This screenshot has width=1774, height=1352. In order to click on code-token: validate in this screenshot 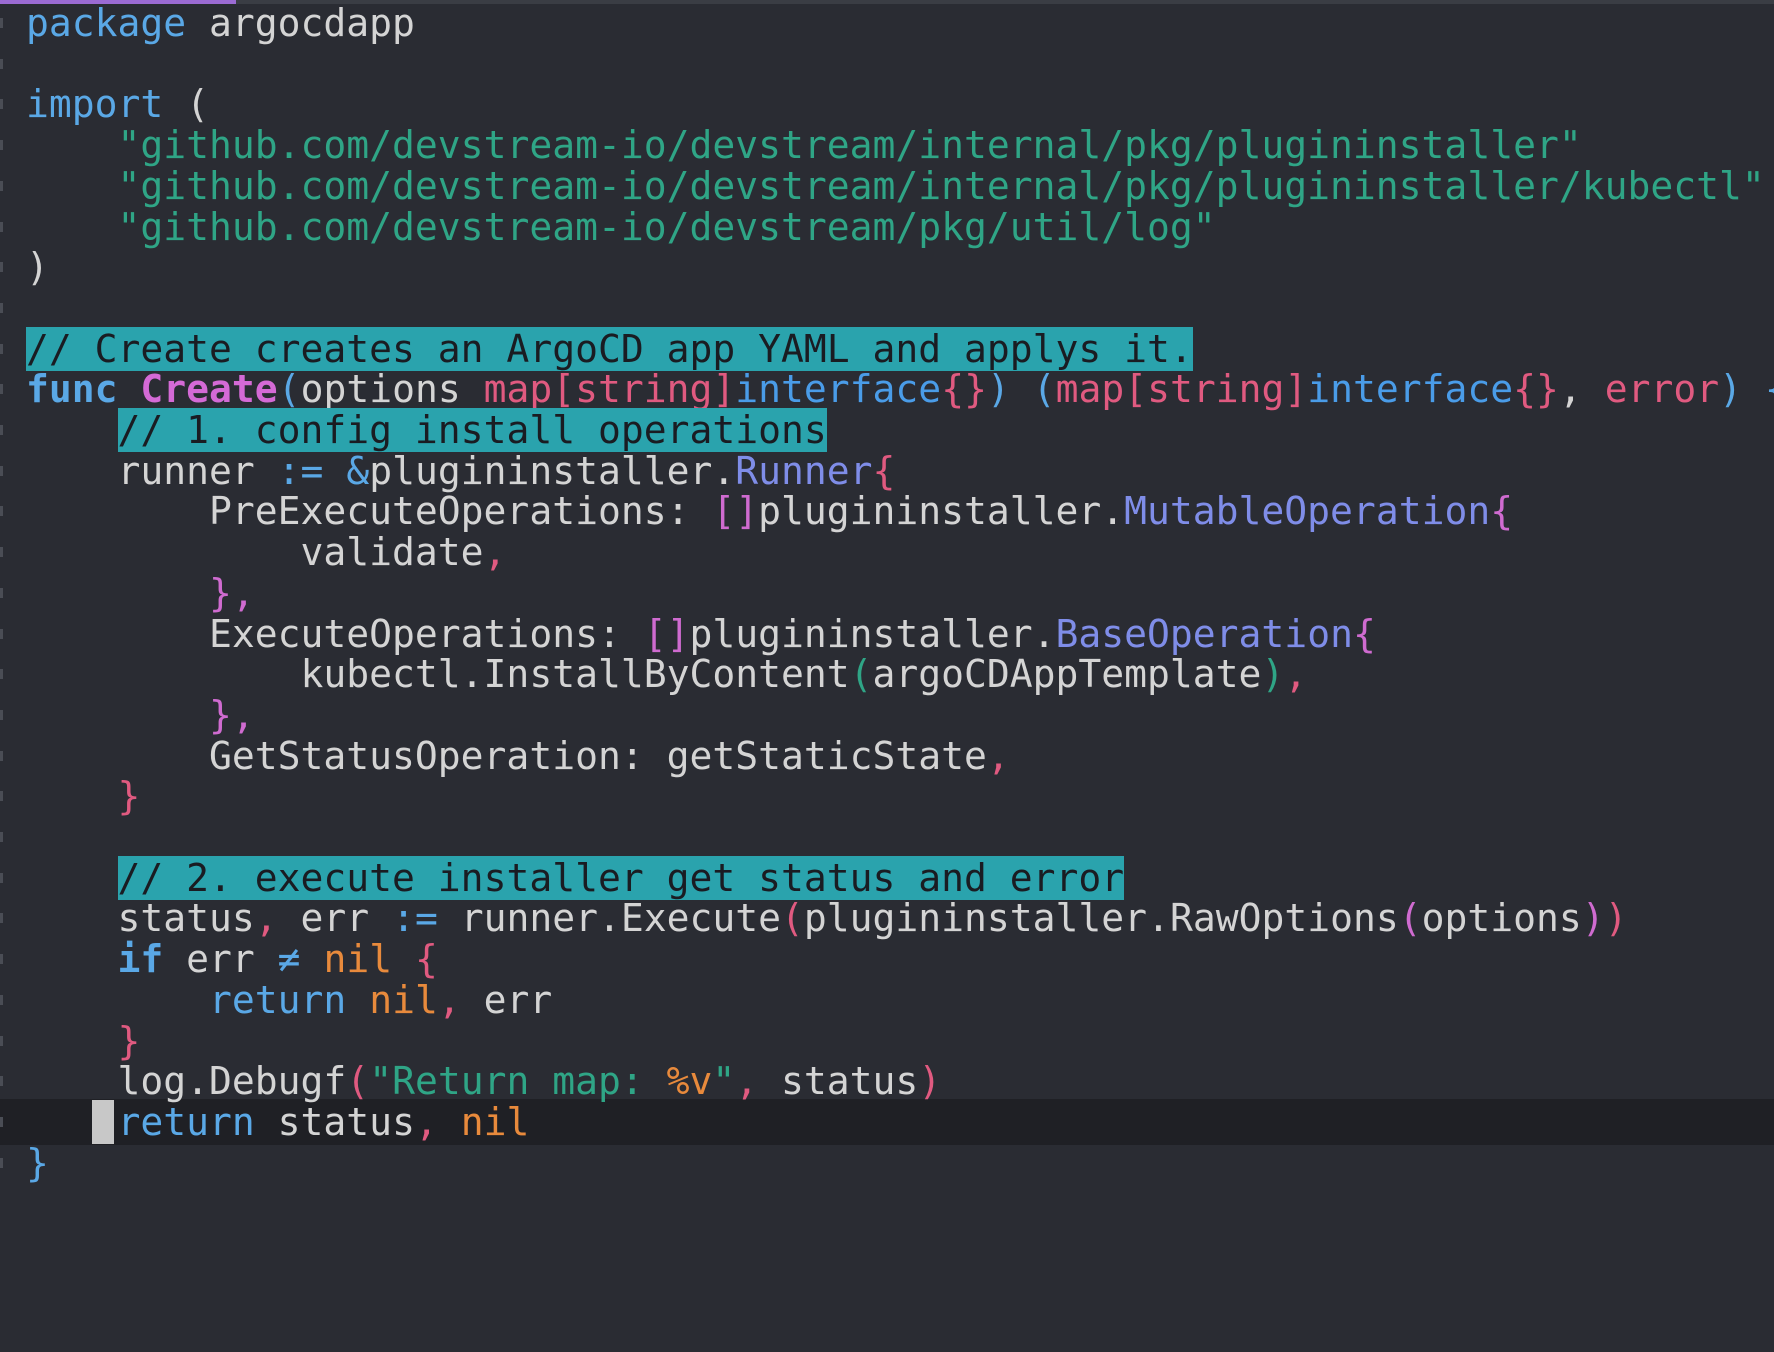, I will do `click(255, 552)`.